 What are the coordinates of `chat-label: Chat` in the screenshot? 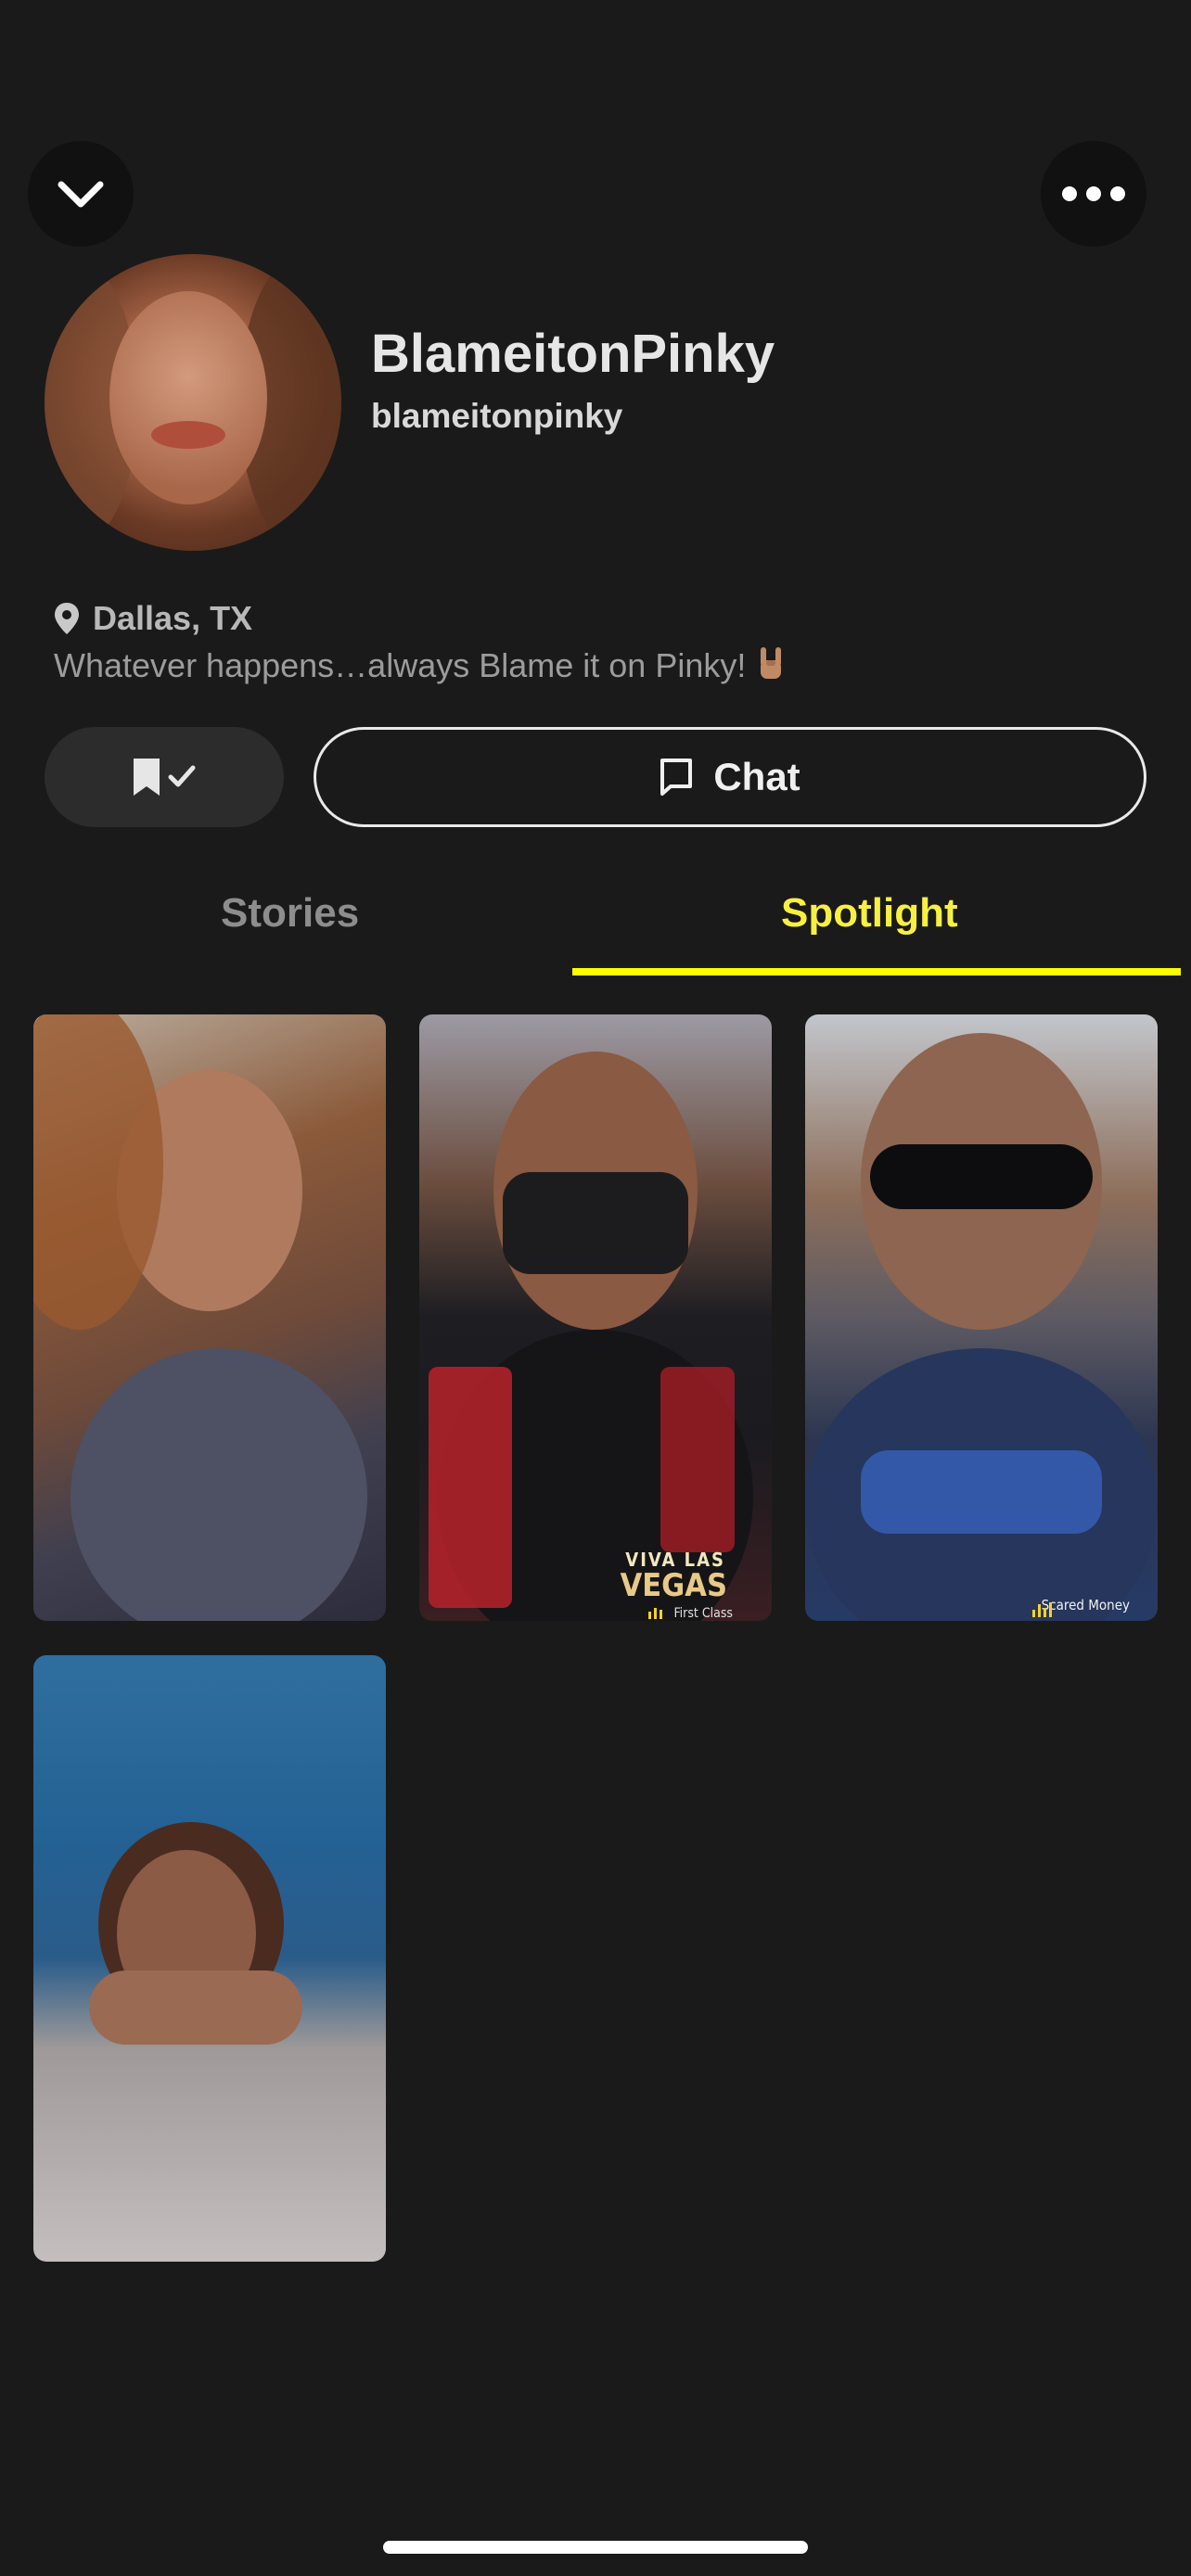 It's located at (756, 776).